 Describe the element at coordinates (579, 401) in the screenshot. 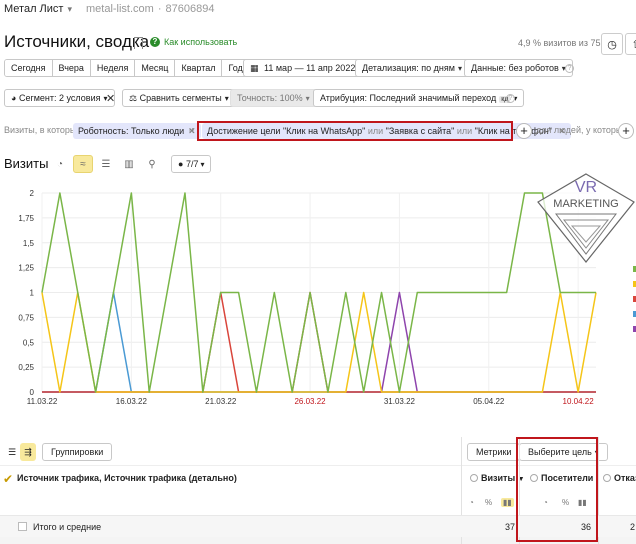

I see `x-tick-label: 10.04.22` at that location.